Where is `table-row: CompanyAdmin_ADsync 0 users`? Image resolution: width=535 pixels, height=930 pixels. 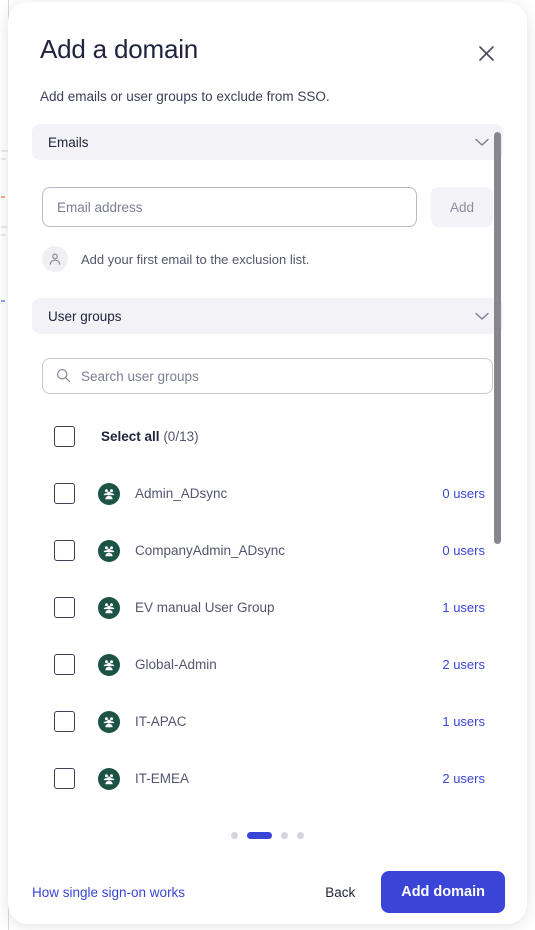 table-row: CompanyAdmin_ADsync 0 users is located at coordinates (267, 550).